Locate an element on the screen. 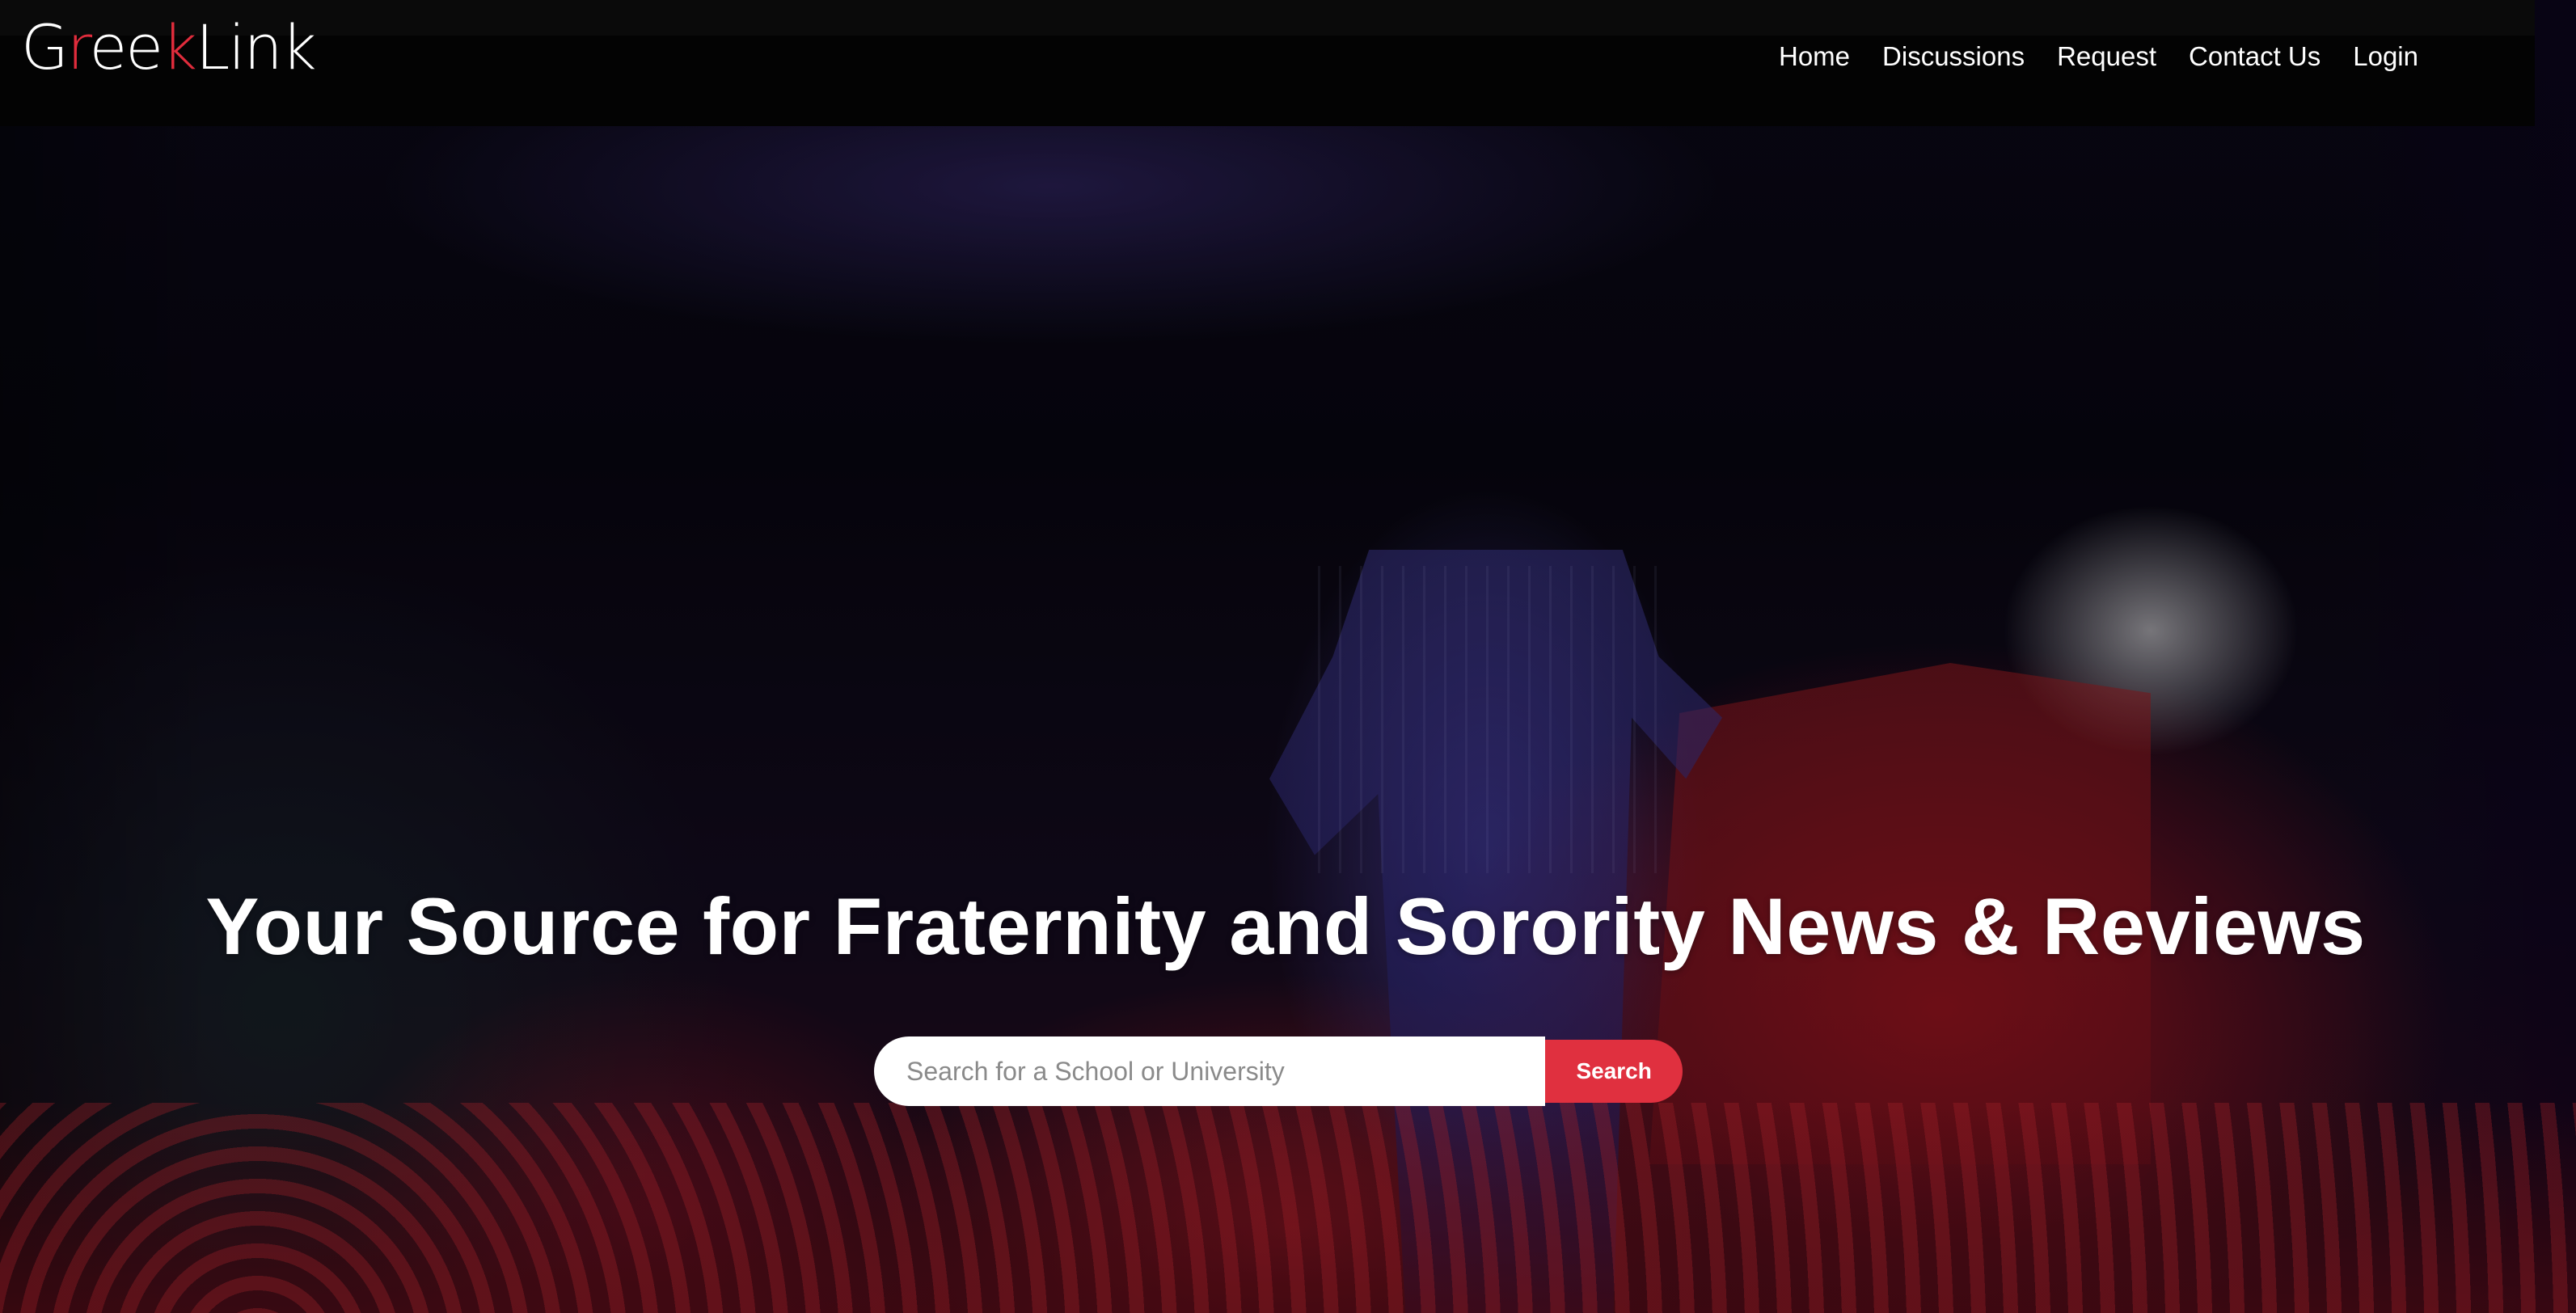 The image size is (2576, 1313). logo-part: r is located at coordinates (78, 47).